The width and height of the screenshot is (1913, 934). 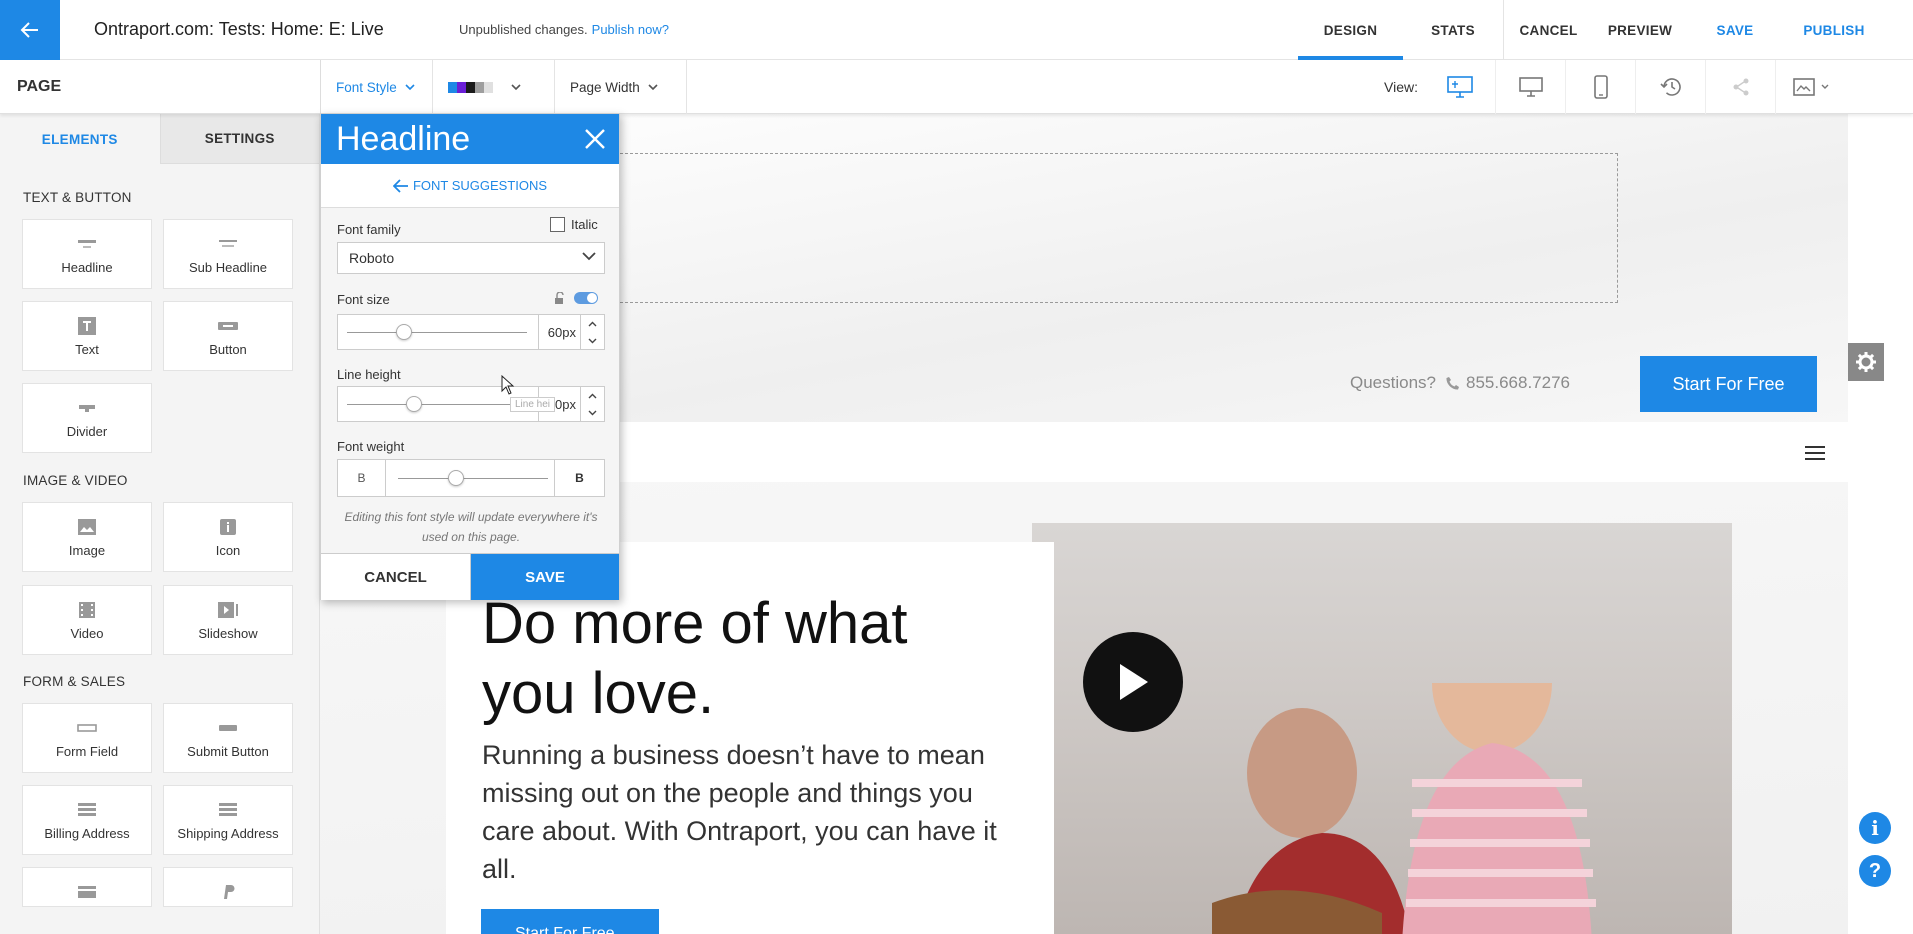 What do you see at coordinates (87, 408) in the screenshot?
I see `divider-icon` at bounding box center [87, 408].